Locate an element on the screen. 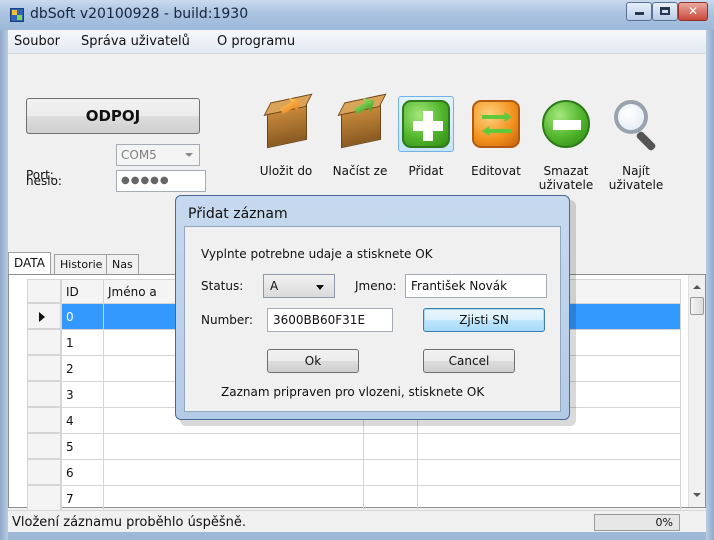 The height and width of the screenshot is (540, 714). current-row-pointer-icon is located at coordinates (42, 317).